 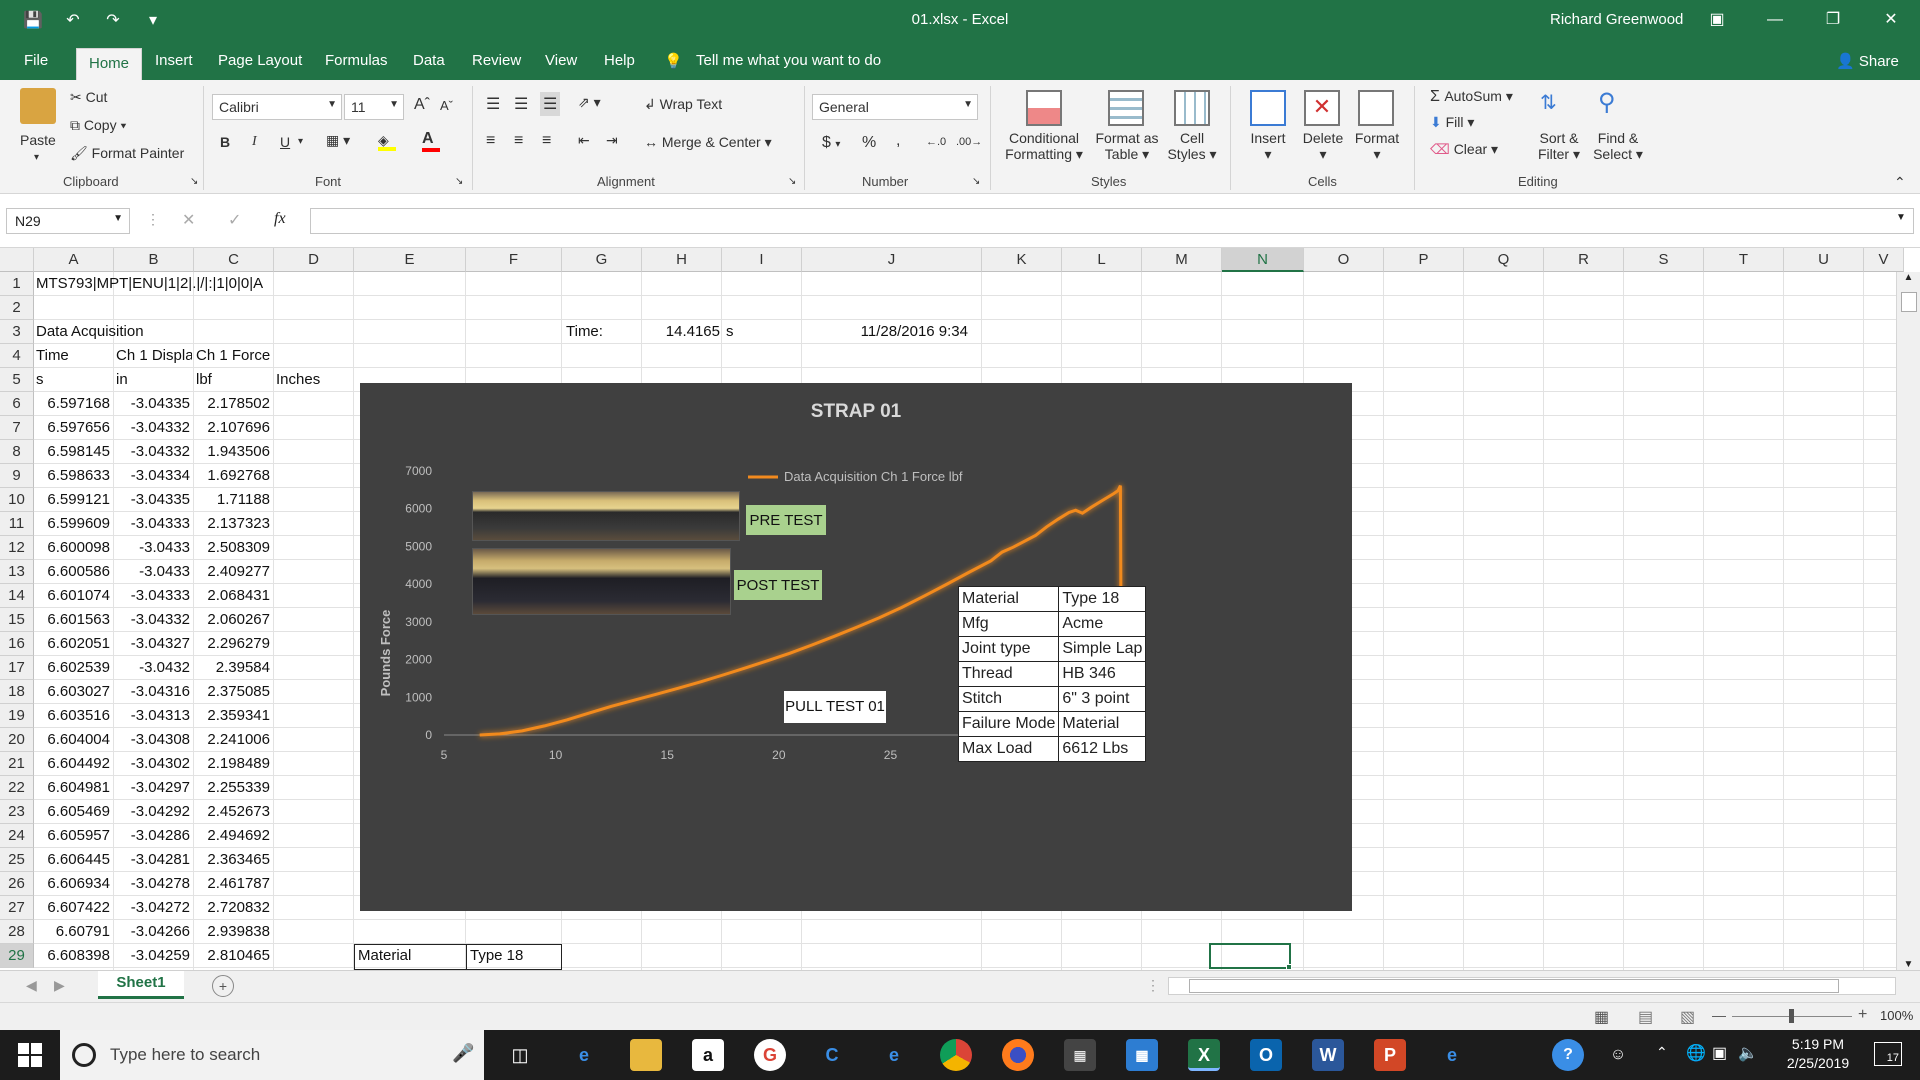 What do you see at coordinates (1344, 260) in the screenshot?
I see `column-header: O` at bounding box center [1344, 260].